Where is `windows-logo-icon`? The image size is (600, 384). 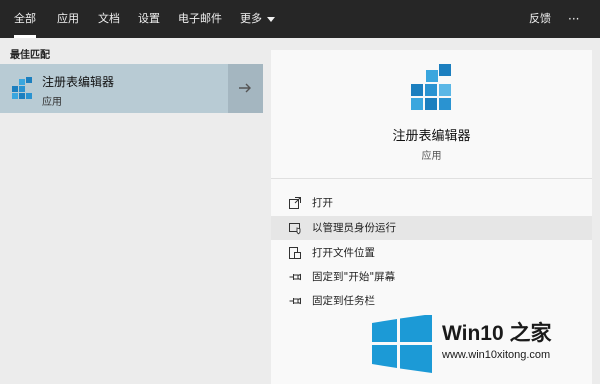
windows-logo-icon is located at coordinates (402, 344).